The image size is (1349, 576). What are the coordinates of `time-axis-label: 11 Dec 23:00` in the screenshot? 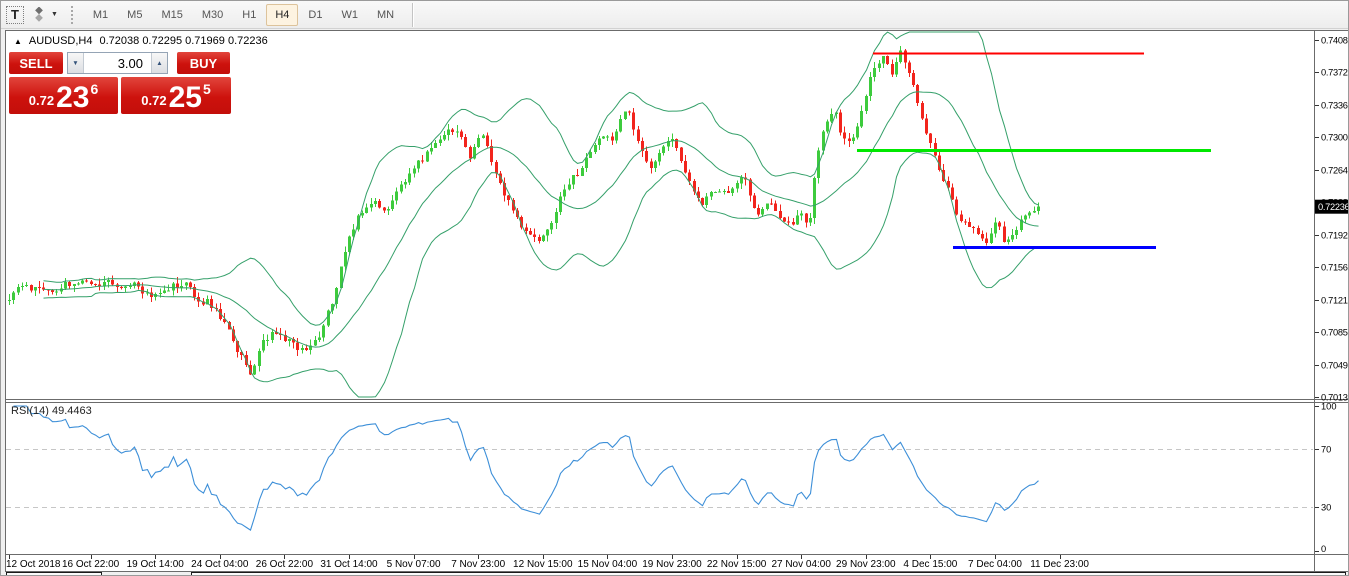 It's located at (1059, 564).